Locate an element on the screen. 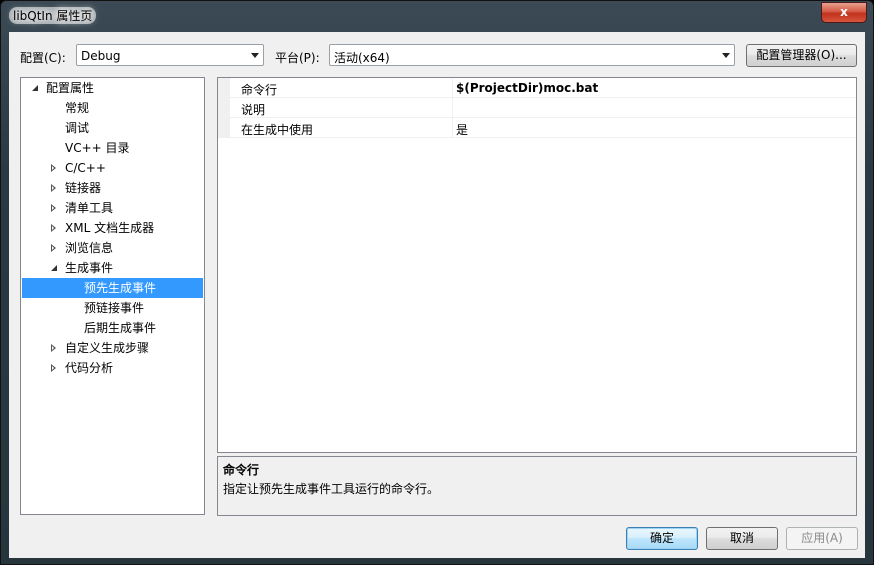 This screenshot has height=565, width=874. tree-item-linker: 链接器 is located at coordinates (112, 188).